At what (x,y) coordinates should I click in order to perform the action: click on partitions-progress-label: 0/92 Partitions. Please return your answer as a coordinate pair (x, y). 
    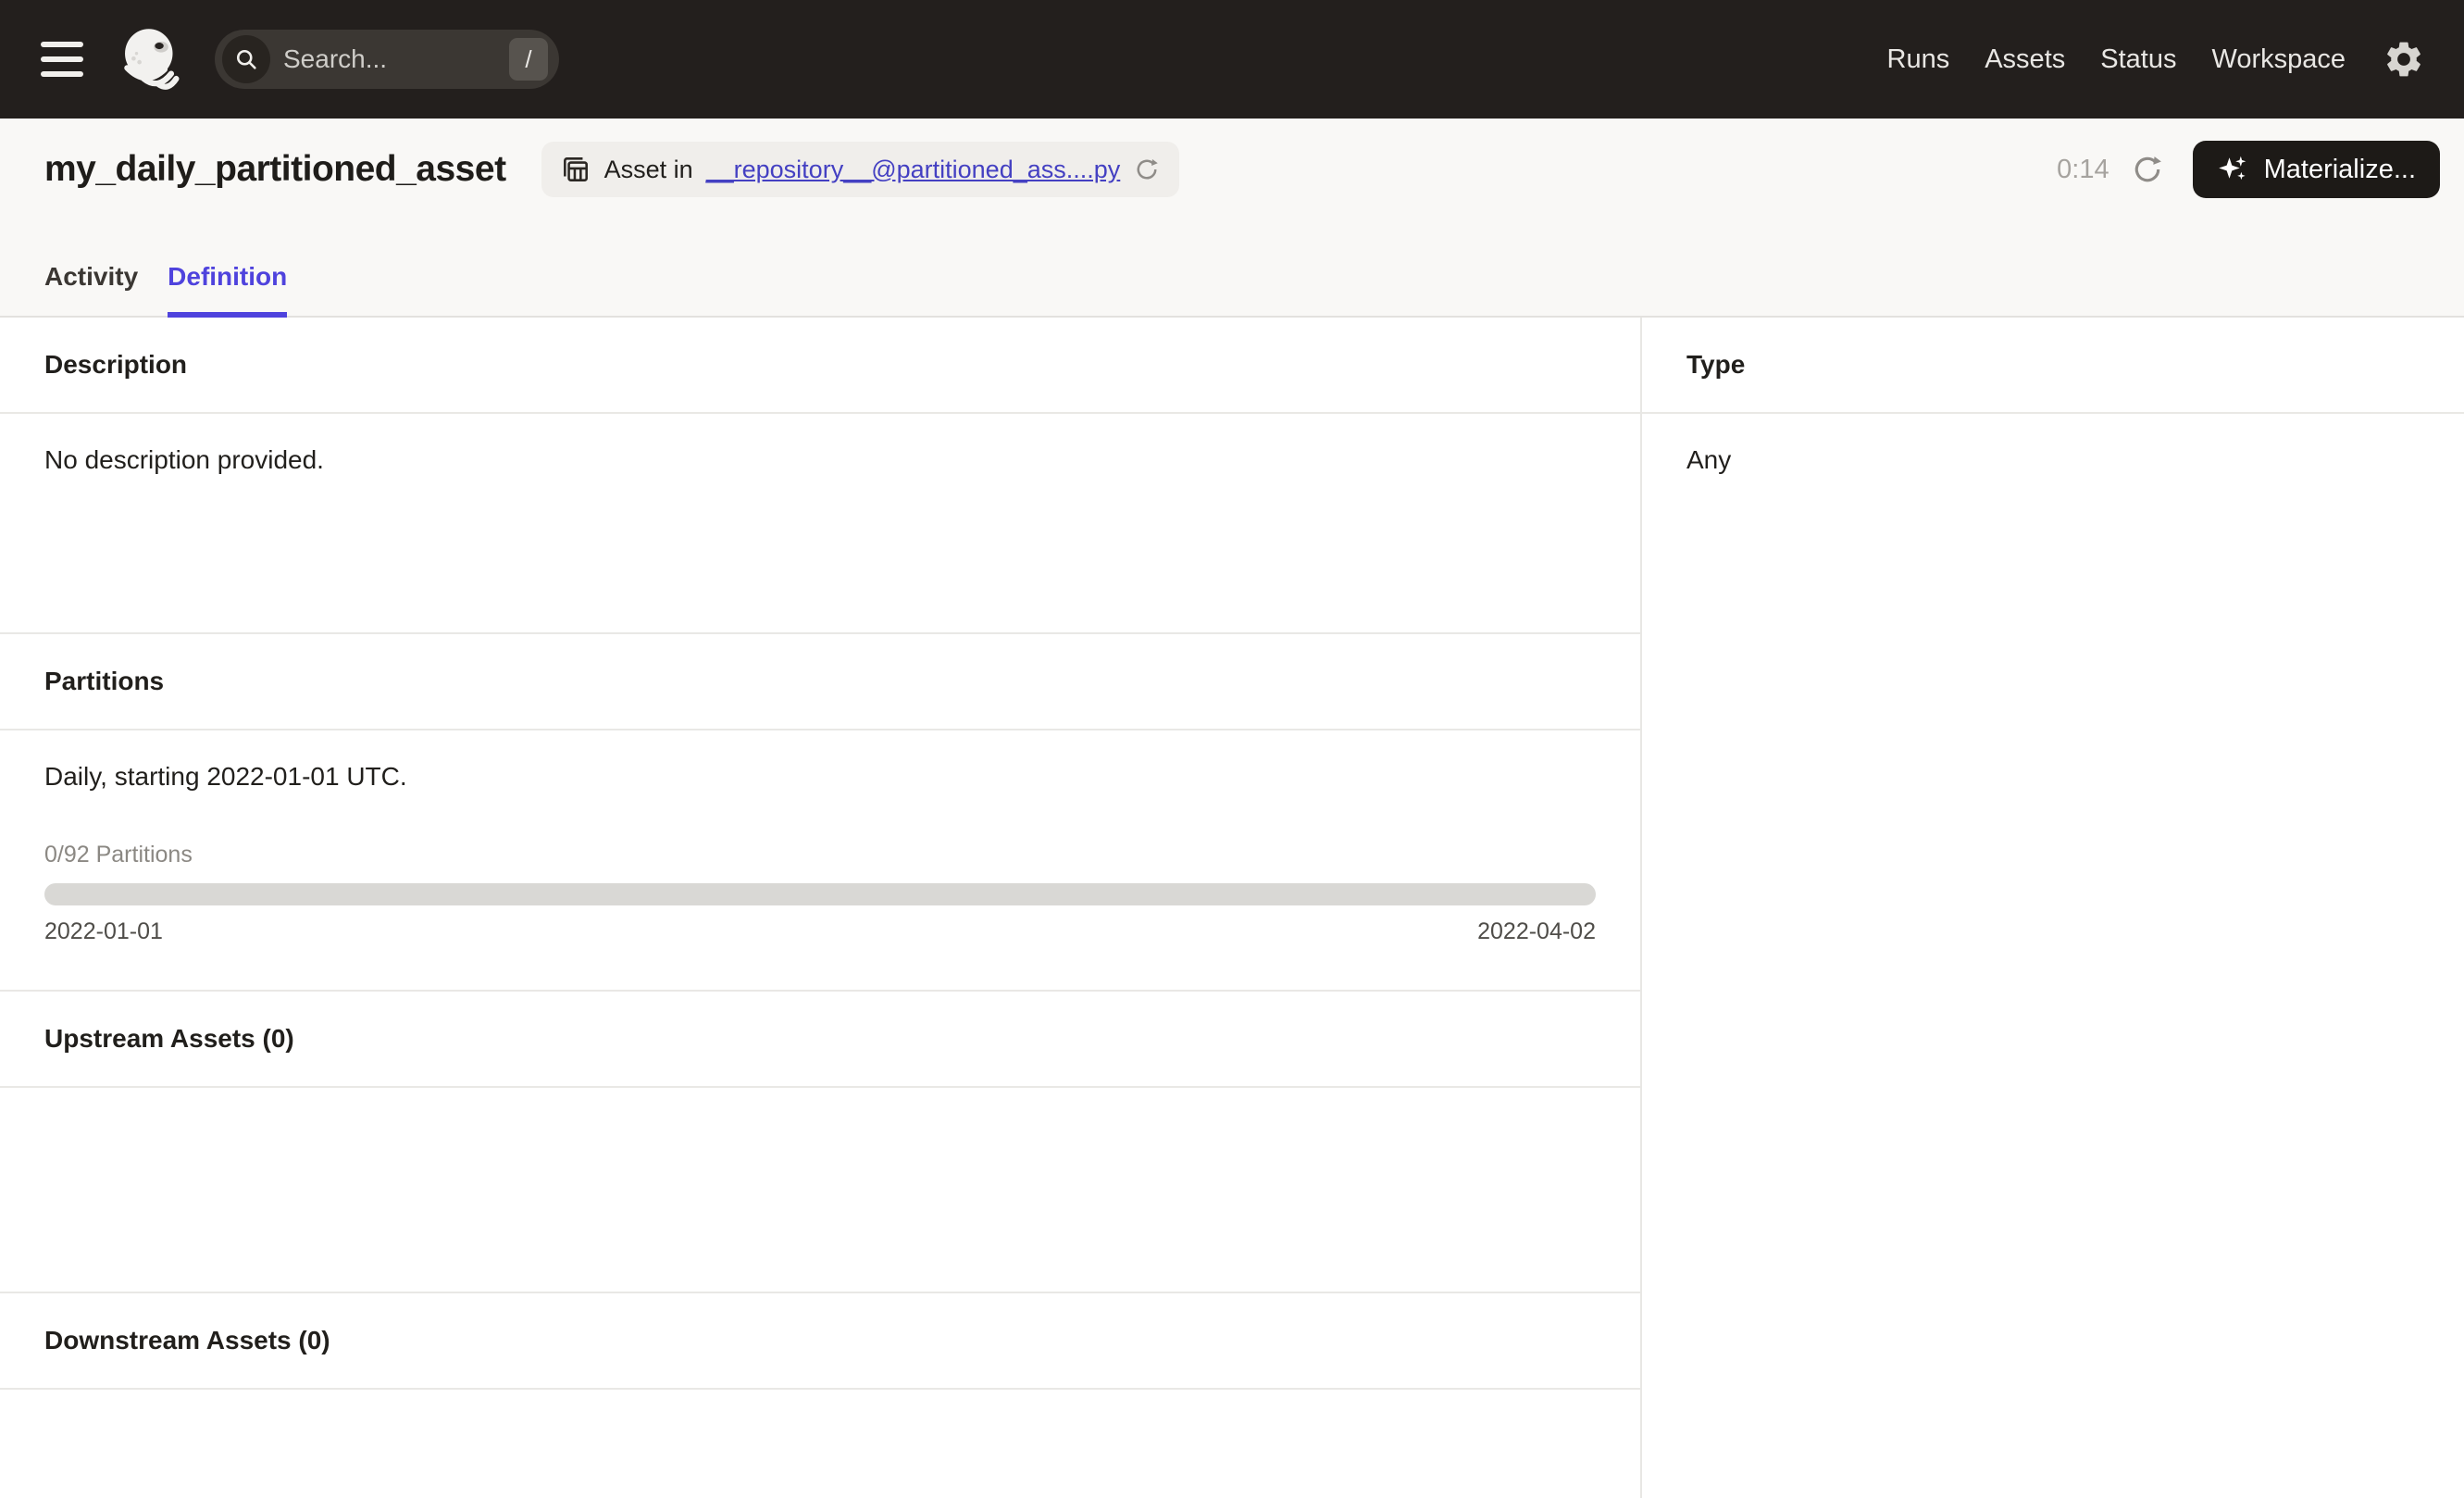
    Looking at the image, I should click on (118, 855).